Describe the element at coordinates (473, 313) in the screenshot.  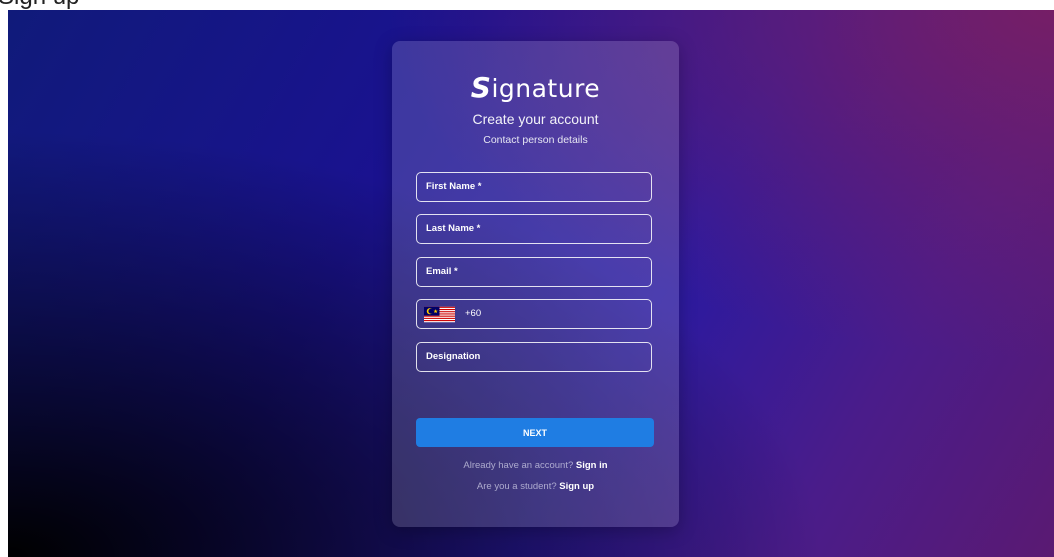
I see `phone-country-code: +60` at that location.